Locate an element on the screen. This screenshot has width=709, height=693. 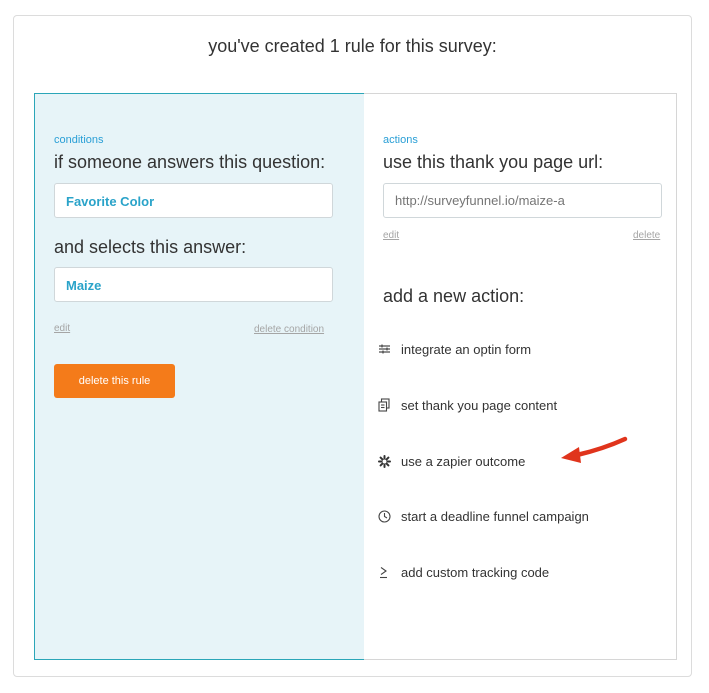
action-deadline-funnel: start a deadline funnel campaign is located at coordinates (483, 516).